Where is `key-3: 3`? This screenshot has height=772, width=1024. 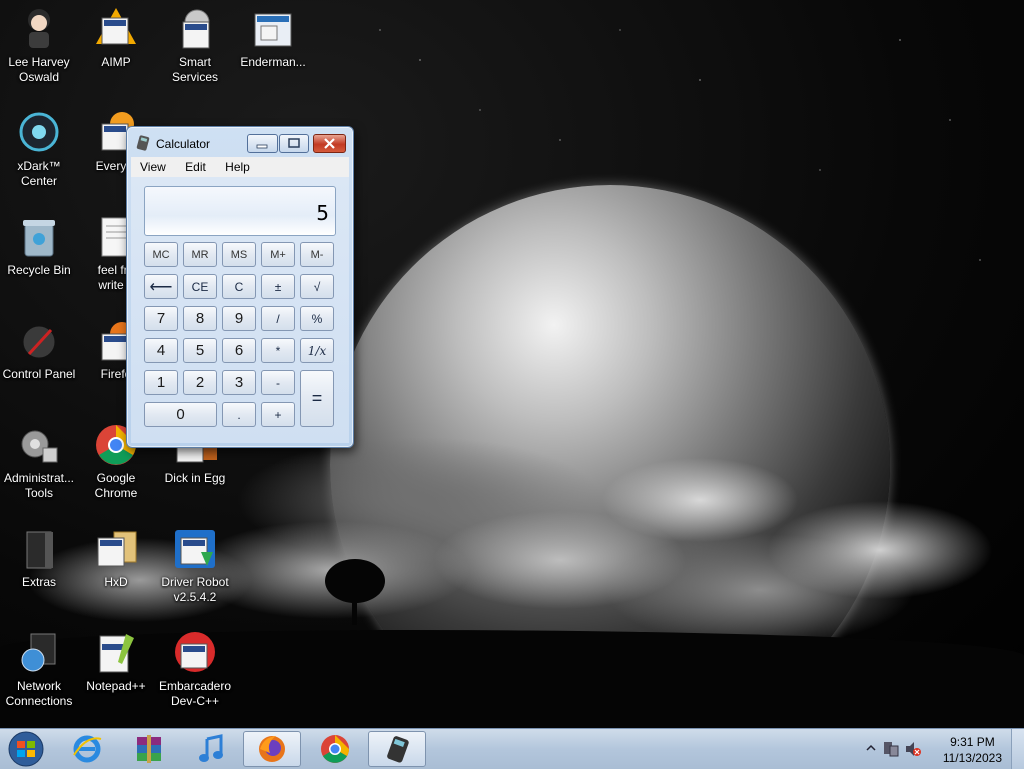
key-3: 3 is located at coordinates (239, 382).